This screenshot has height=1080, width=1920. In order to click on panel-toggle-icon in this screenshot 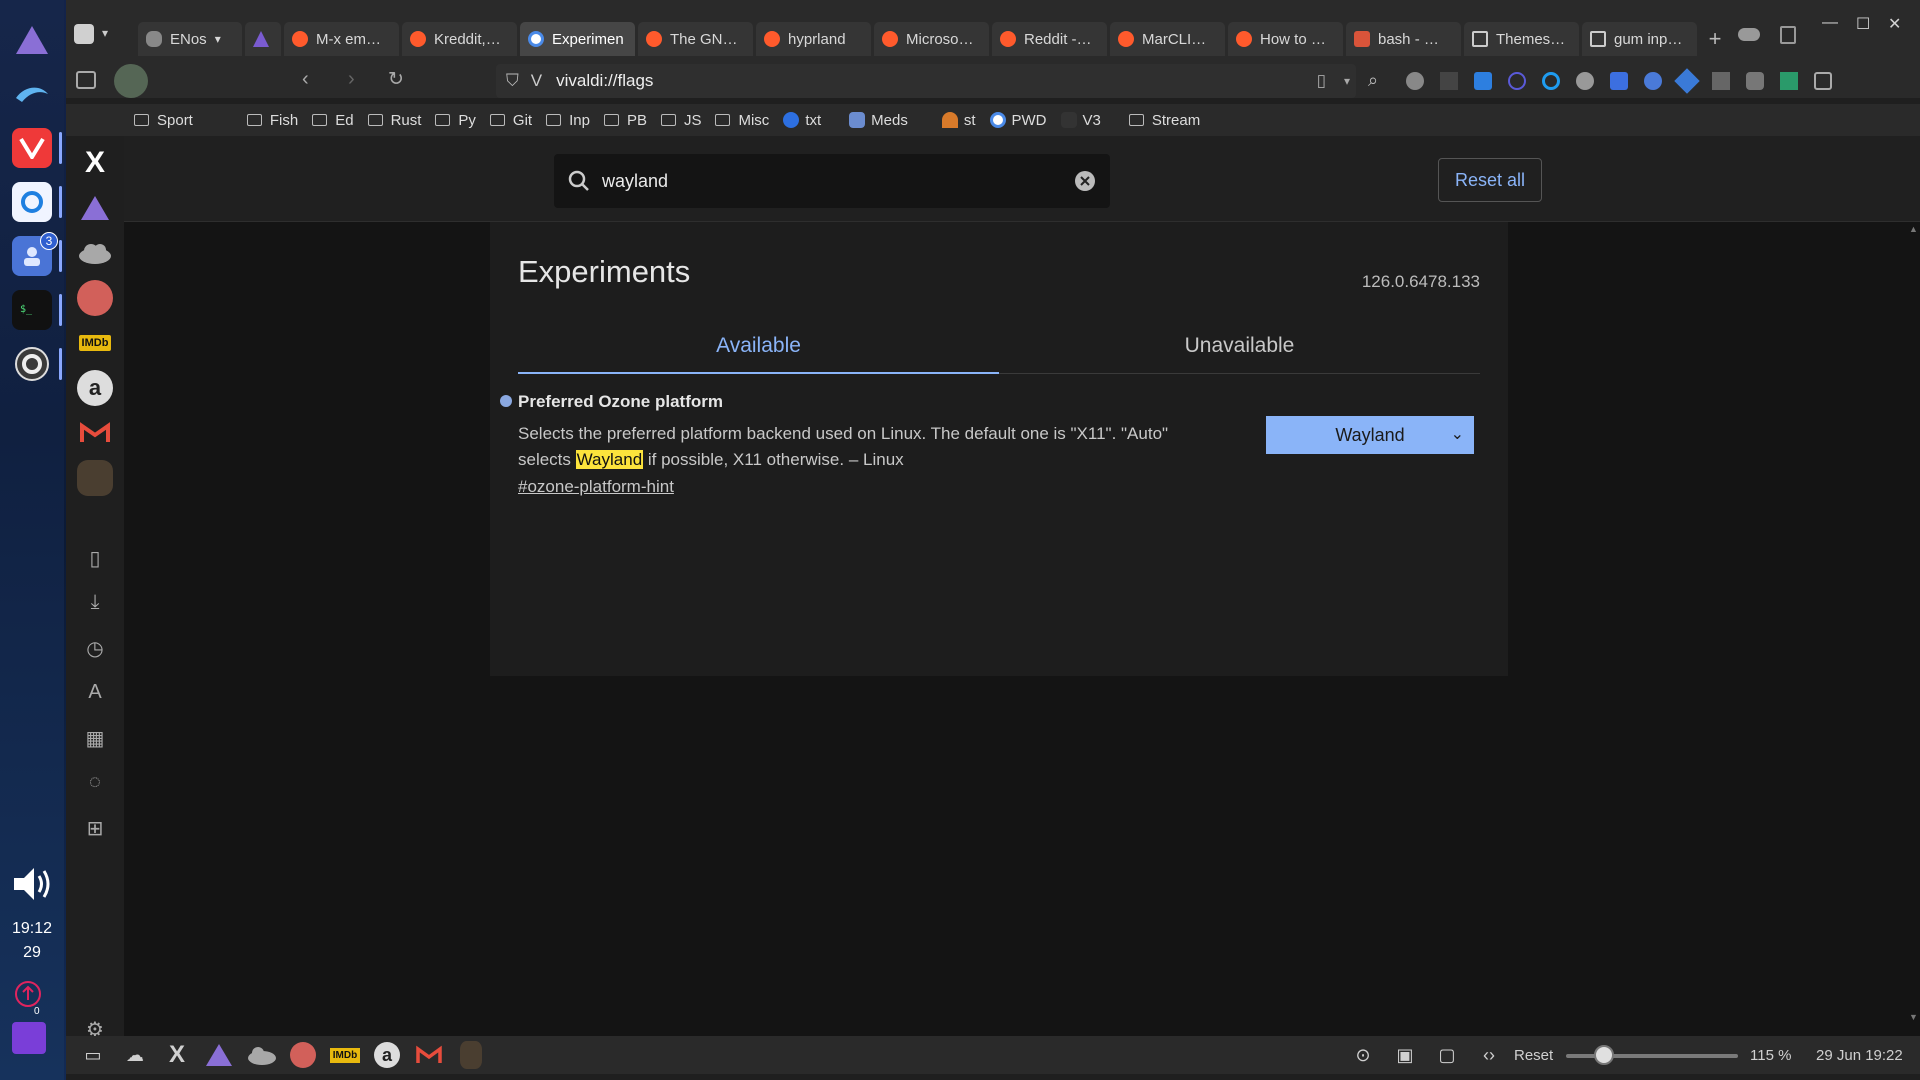, I will do `click(86, 80)`.